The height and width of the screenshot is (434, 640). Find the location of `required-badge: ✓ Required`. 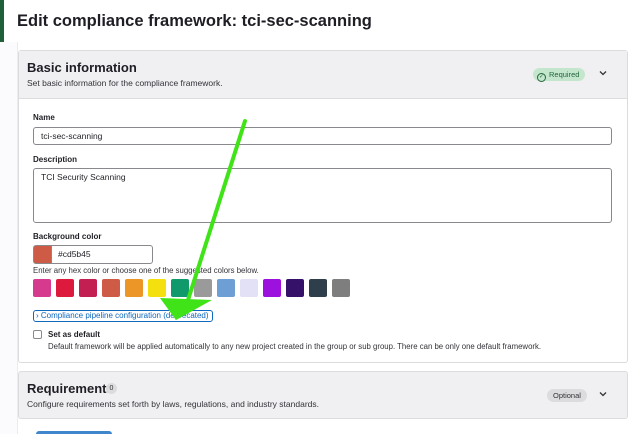

required-badge: ✓ Required is located at coordinates (559, 75).